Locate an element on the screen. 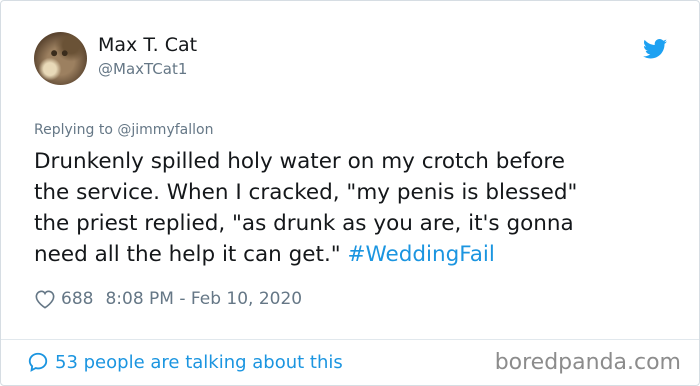 The width and height of the screenshot is (700, 386). avatar is located at coordinates (60, 58).